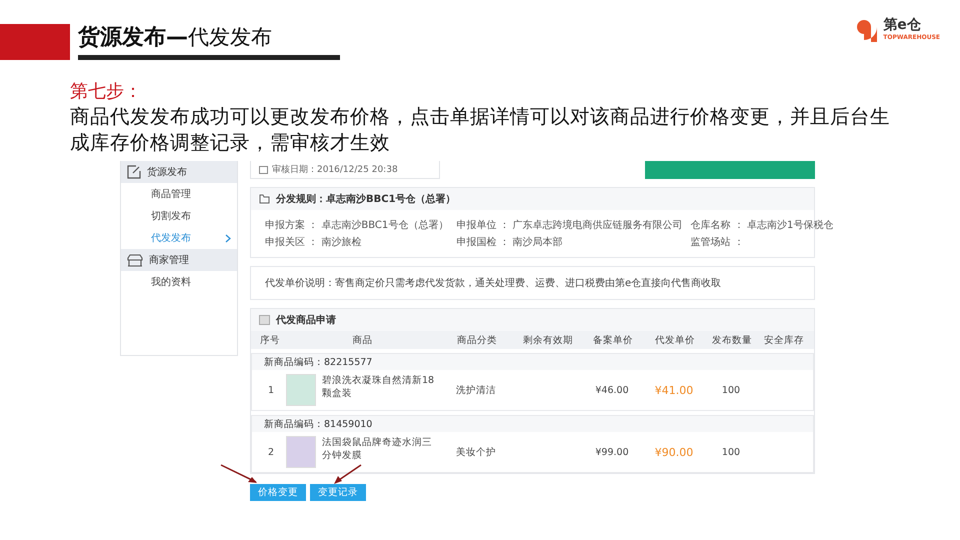 This screenshot has width=960, height=540. I want to click on sidebar-section: 商家管理, so click(179, 260).